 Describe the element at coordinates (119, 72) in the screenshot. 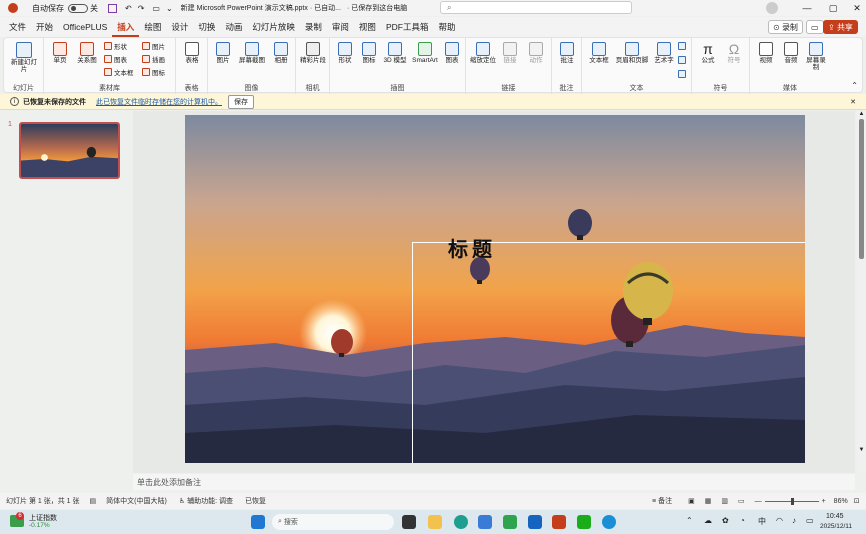

I see `textbox-lib-button: 文本框` at that location.